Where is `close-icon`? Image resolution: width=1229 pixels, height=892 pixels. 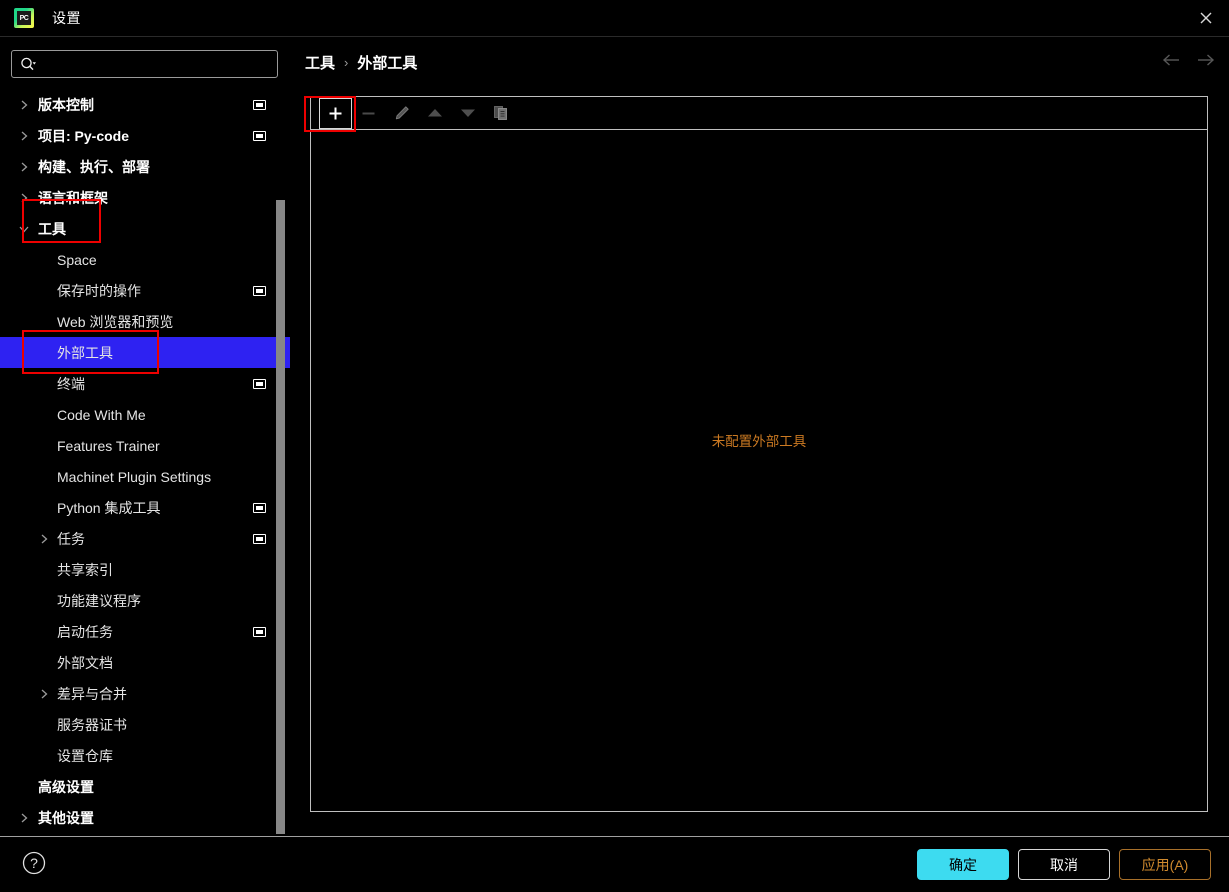
close-icon is located at coordinates (1206, 18).